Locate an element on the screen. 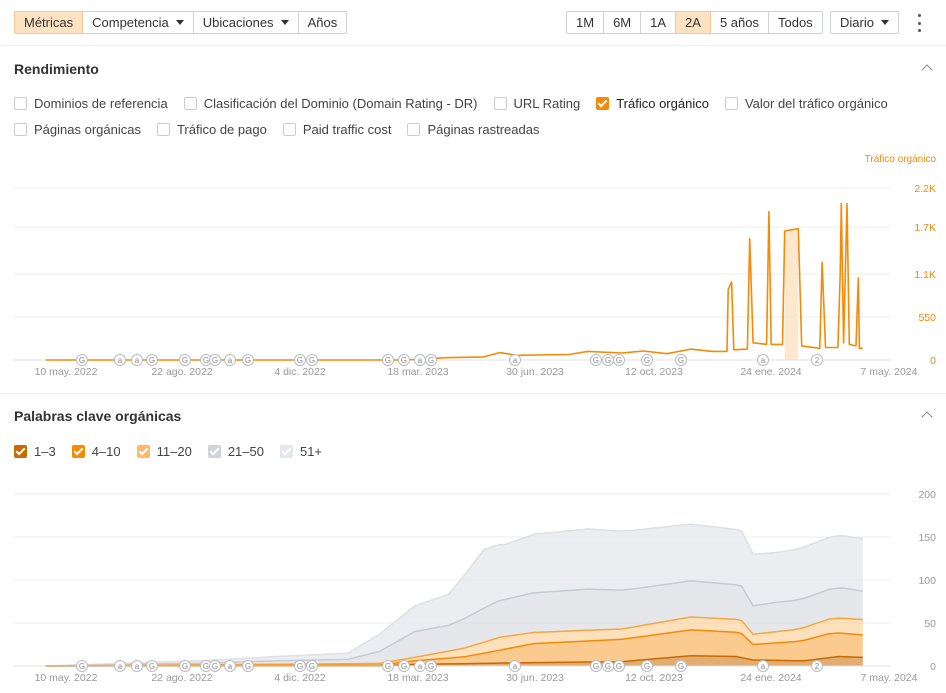 The image size is (946, 693). range-2a: 2A is located at coordinates (693, 22).